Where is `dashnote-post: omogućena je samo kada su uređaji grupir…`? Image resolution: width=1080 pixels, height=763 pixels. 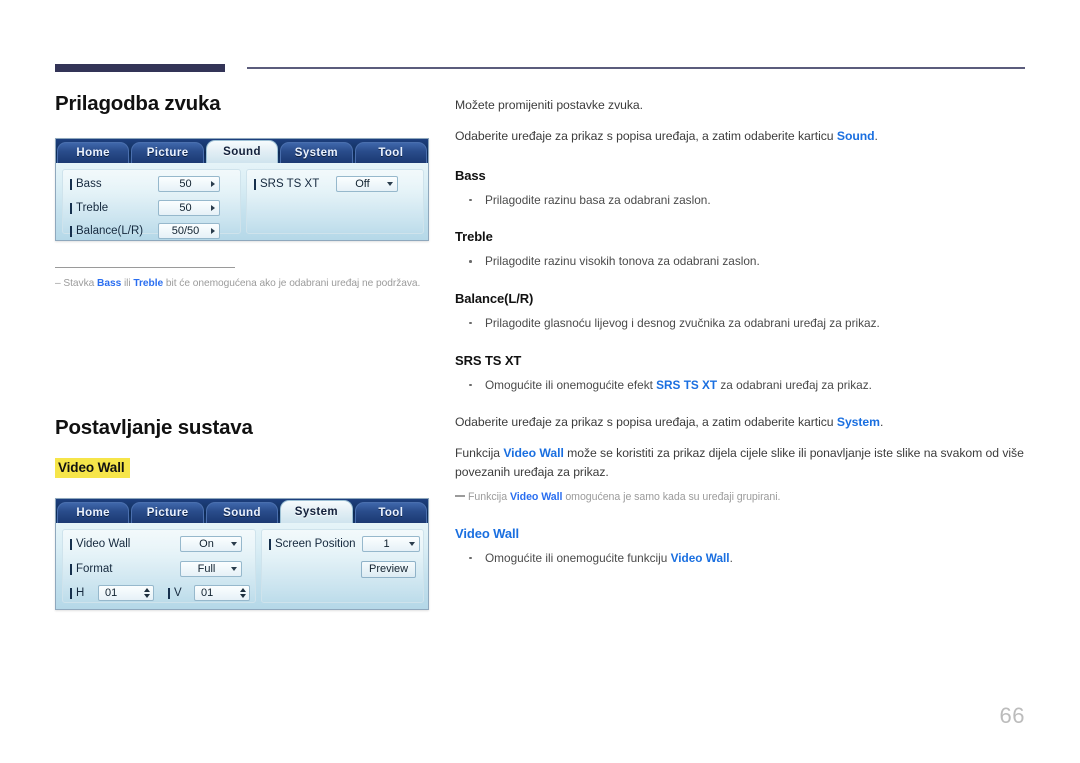
dashnote-post: omogućena je samo kada su uređaji grupir… is located at coordinates (671, 496).